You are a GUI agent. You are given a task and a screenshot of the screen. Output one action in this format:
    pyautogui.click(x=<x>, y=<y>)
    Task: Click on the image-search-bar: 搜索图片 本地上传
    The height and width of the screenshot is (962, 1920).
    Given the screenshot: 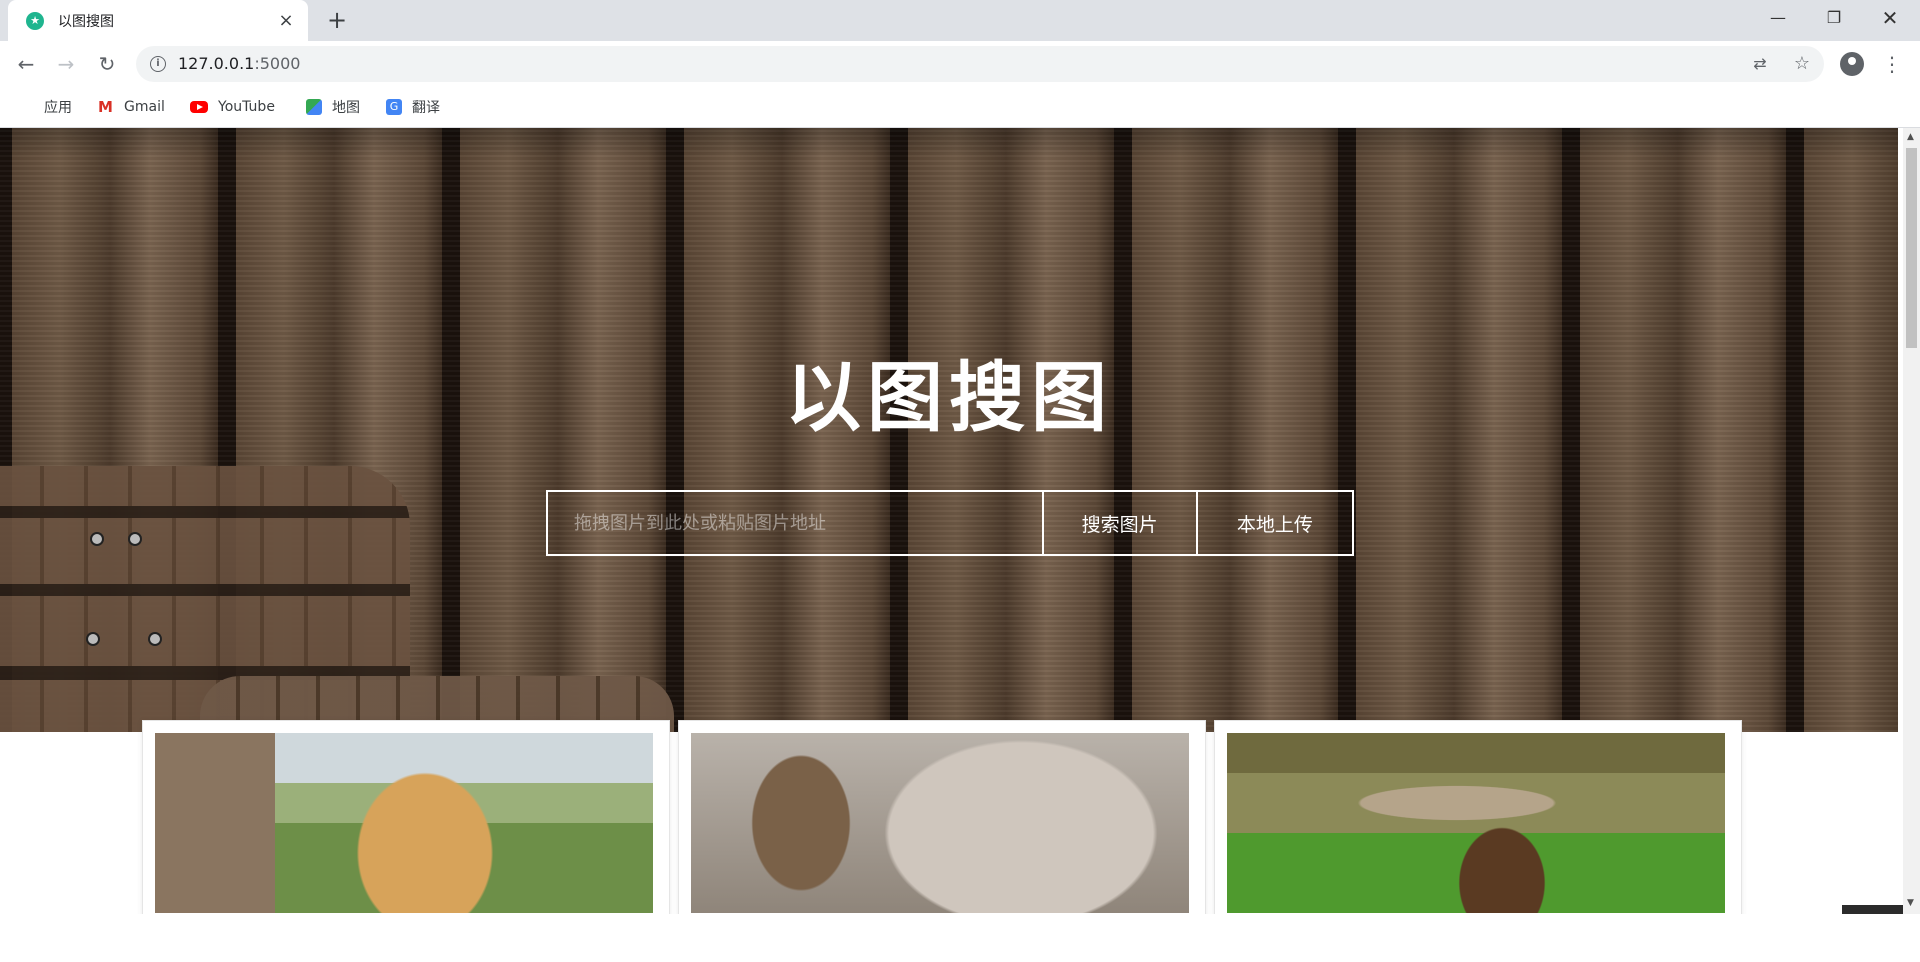 What is the action you would take?
    pyautogui.click(x=950, y=523)
    